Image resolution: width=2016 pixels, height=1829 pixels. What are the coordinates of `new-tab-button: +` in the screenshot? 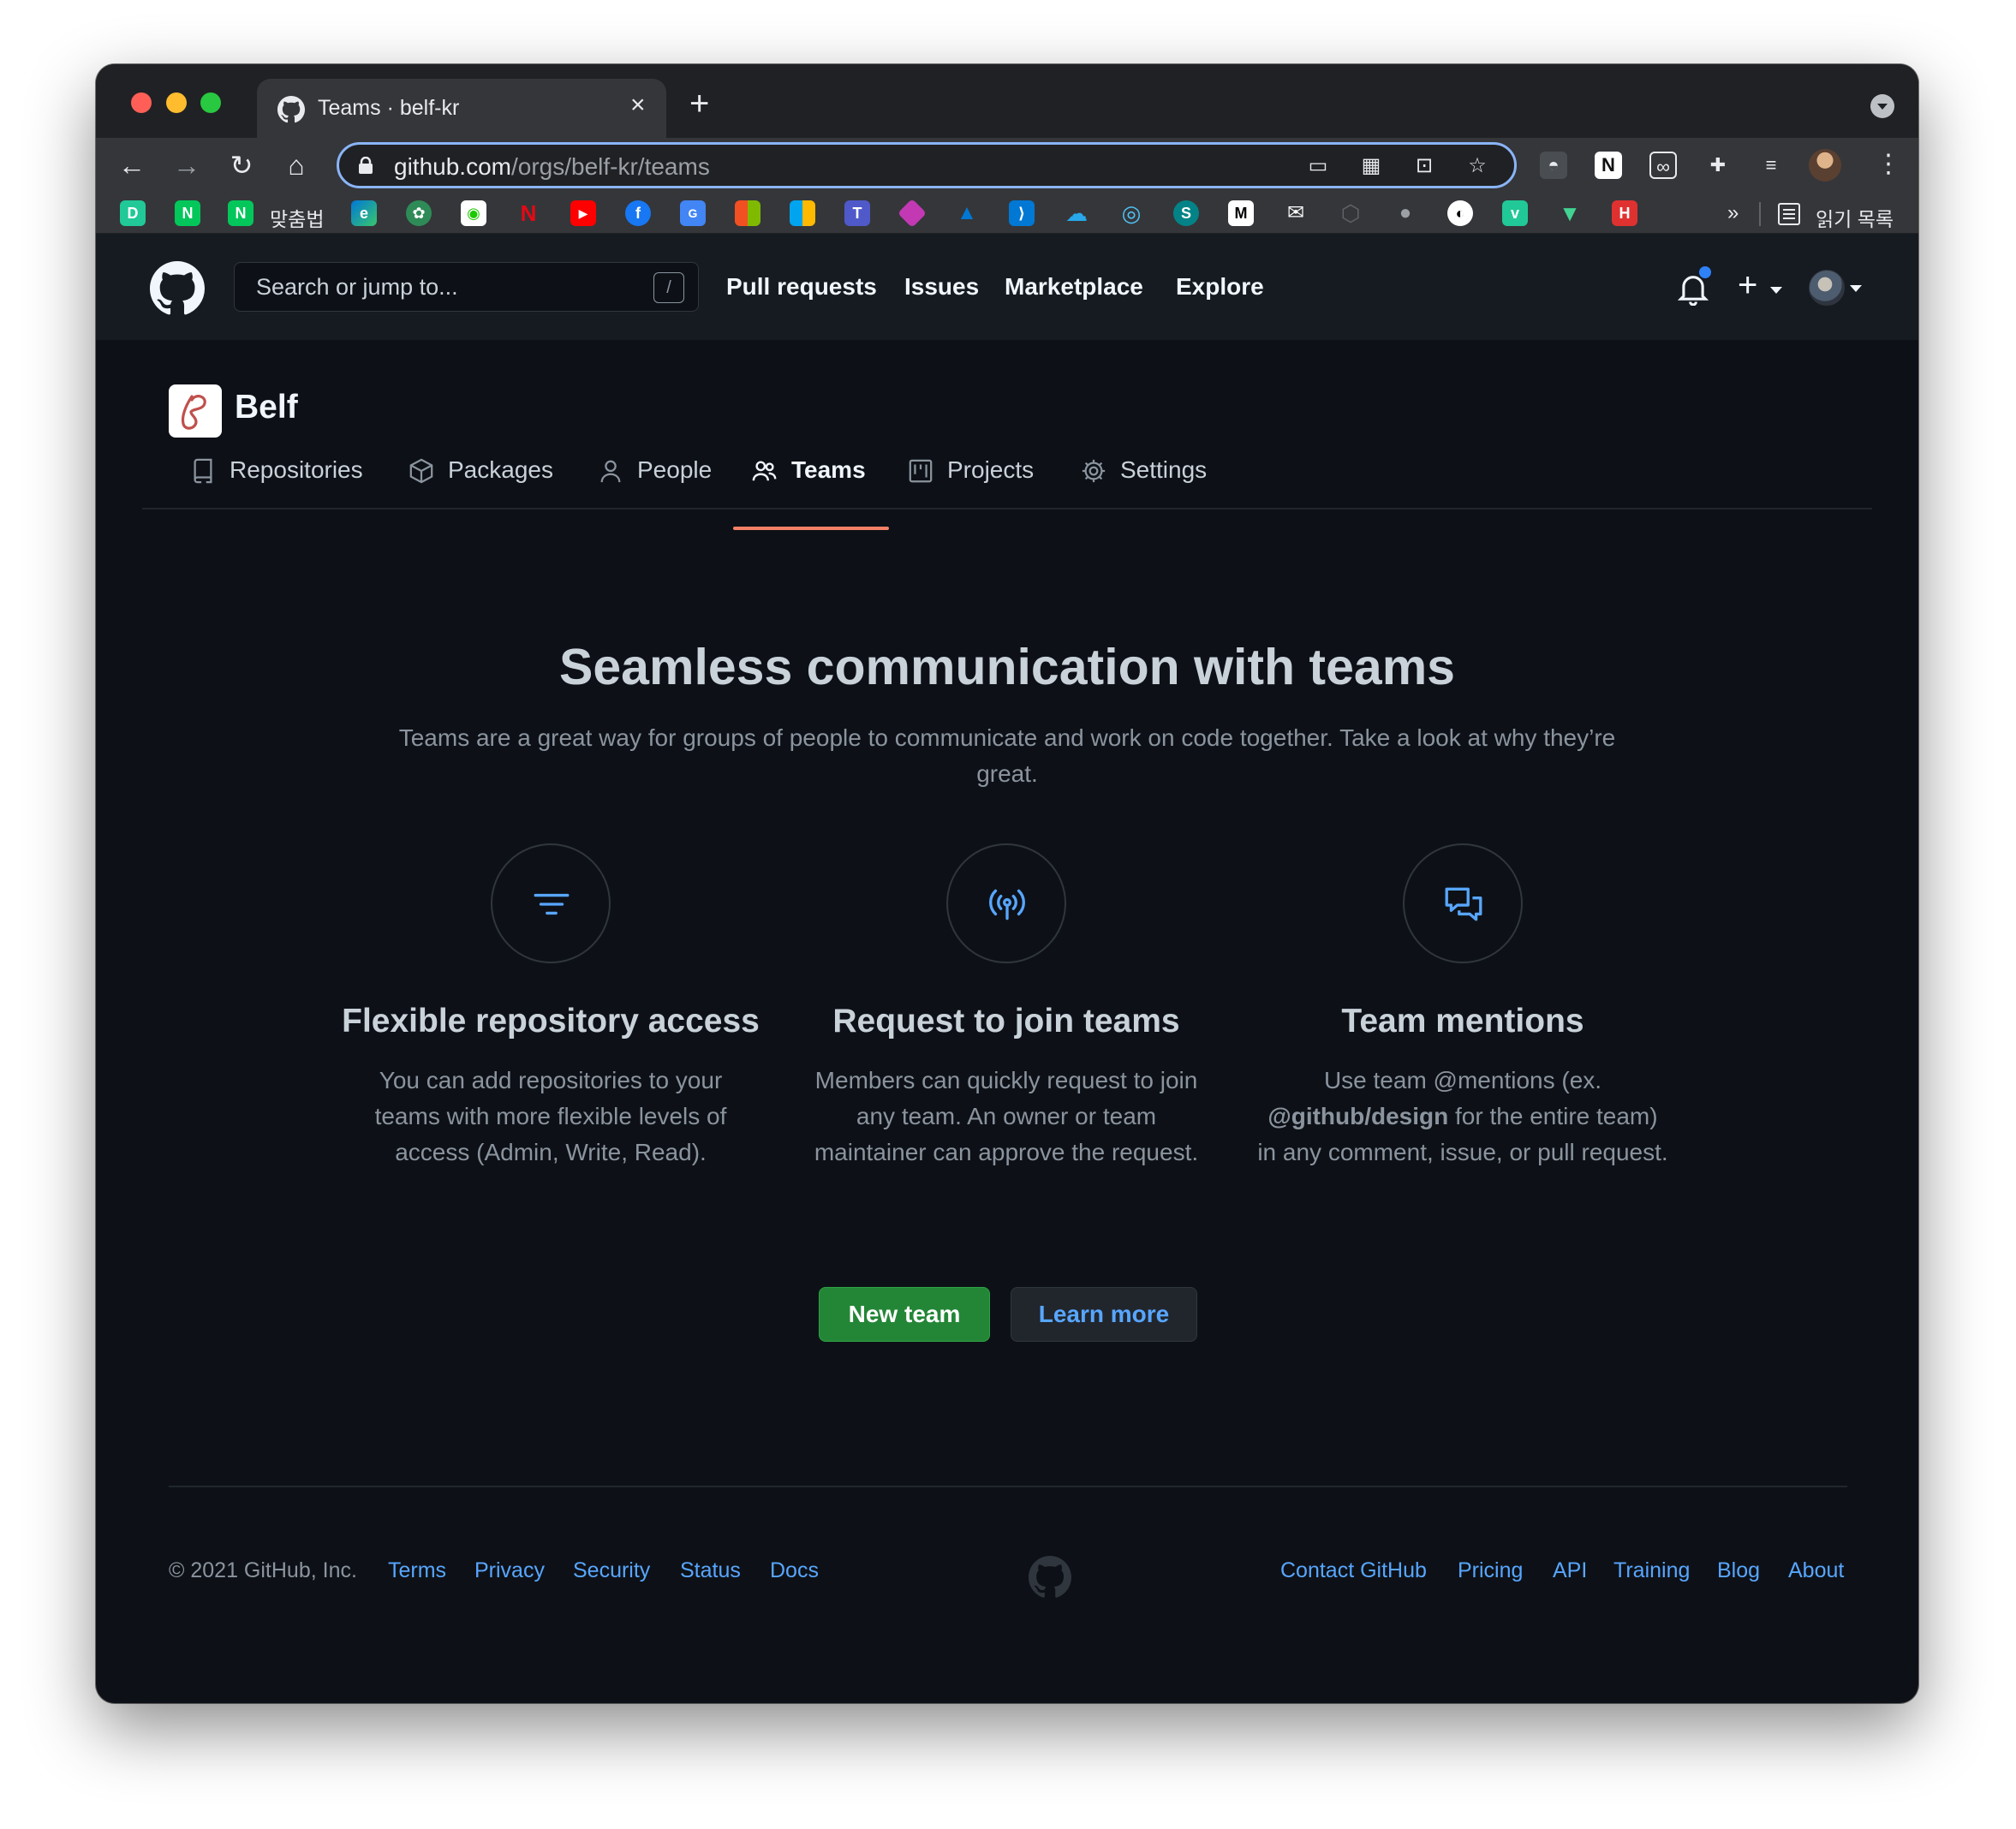 It's located at (699, 103).